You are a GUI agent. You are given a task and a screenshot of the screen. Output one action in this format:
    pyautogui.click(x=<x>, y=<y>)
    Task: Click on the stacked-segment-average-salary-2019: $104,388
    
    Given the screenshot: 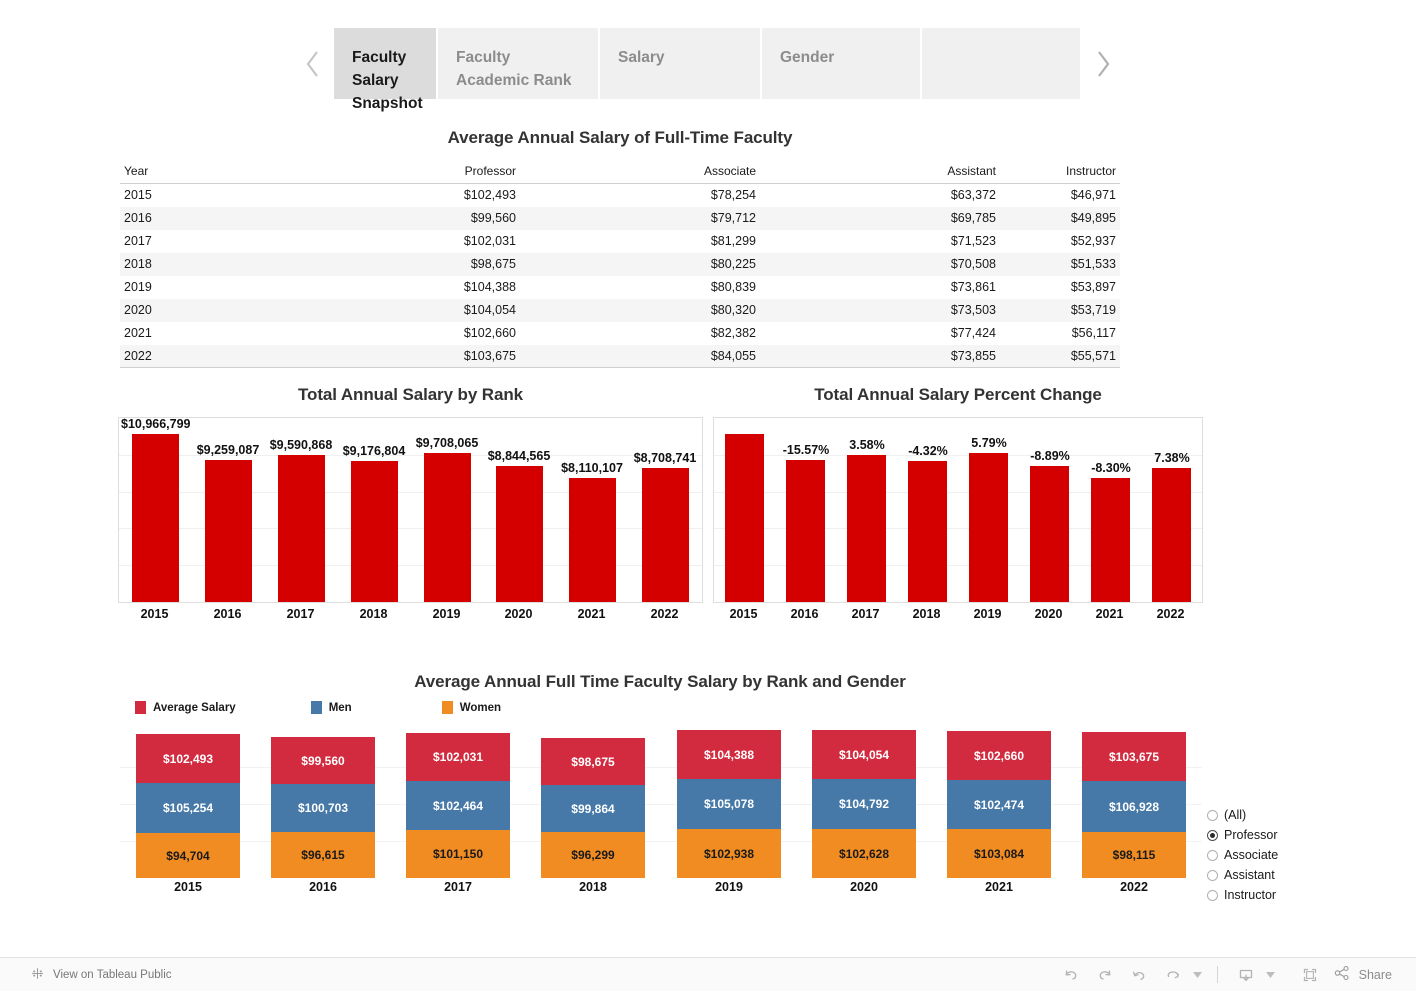 What is the action you would take?
    pyautogui.click(x=729, y=754)
    